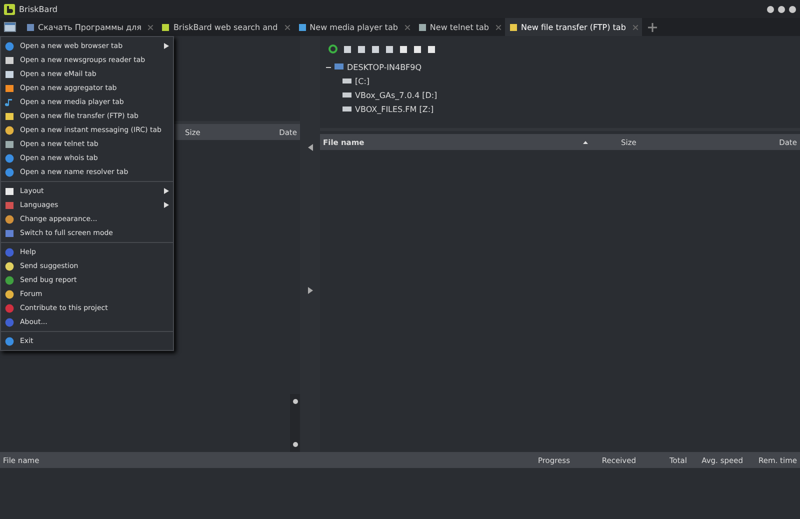 Image resolution: width=800 pixels, height=519 pixels. I want to click on tab: New file transfer (FTP) tab, so click(573, 27).